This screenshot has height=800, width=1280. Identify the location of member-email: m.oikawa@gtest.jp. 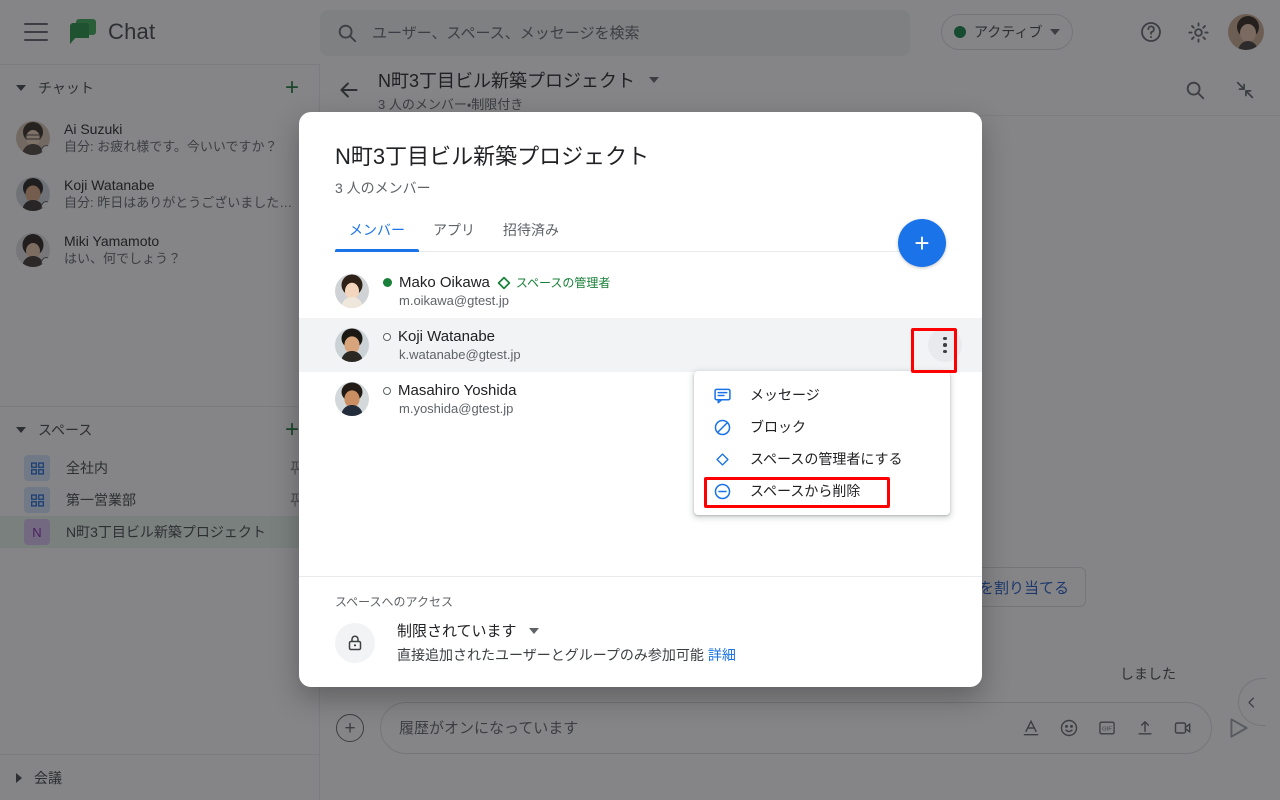
(454, 300).